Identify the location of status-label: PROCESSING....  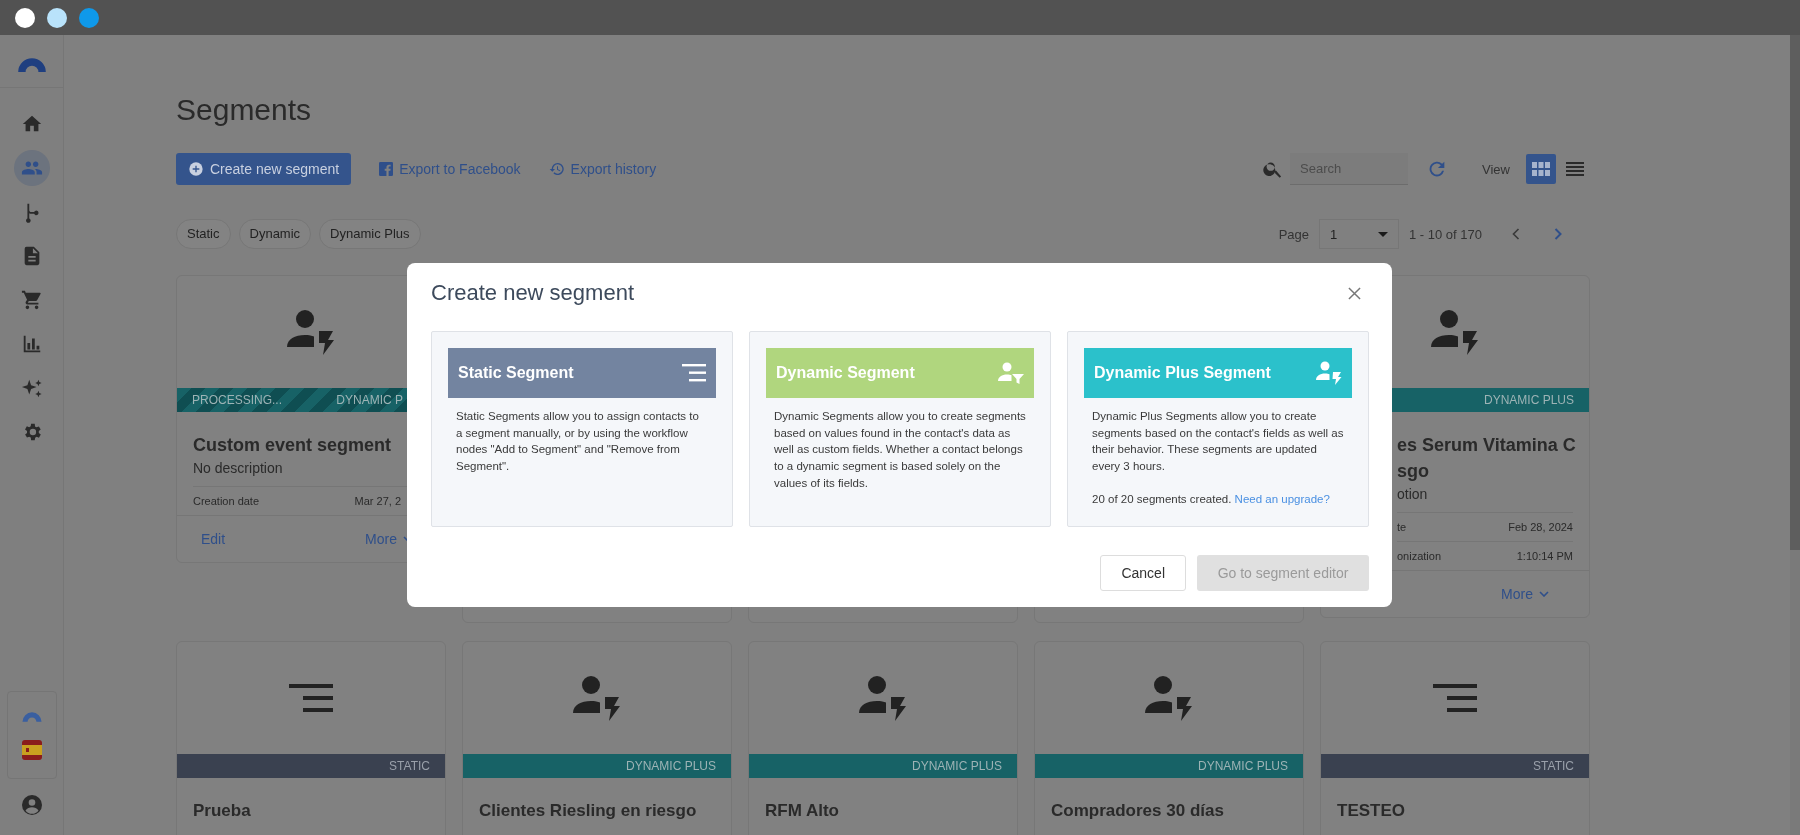
(237, 400).